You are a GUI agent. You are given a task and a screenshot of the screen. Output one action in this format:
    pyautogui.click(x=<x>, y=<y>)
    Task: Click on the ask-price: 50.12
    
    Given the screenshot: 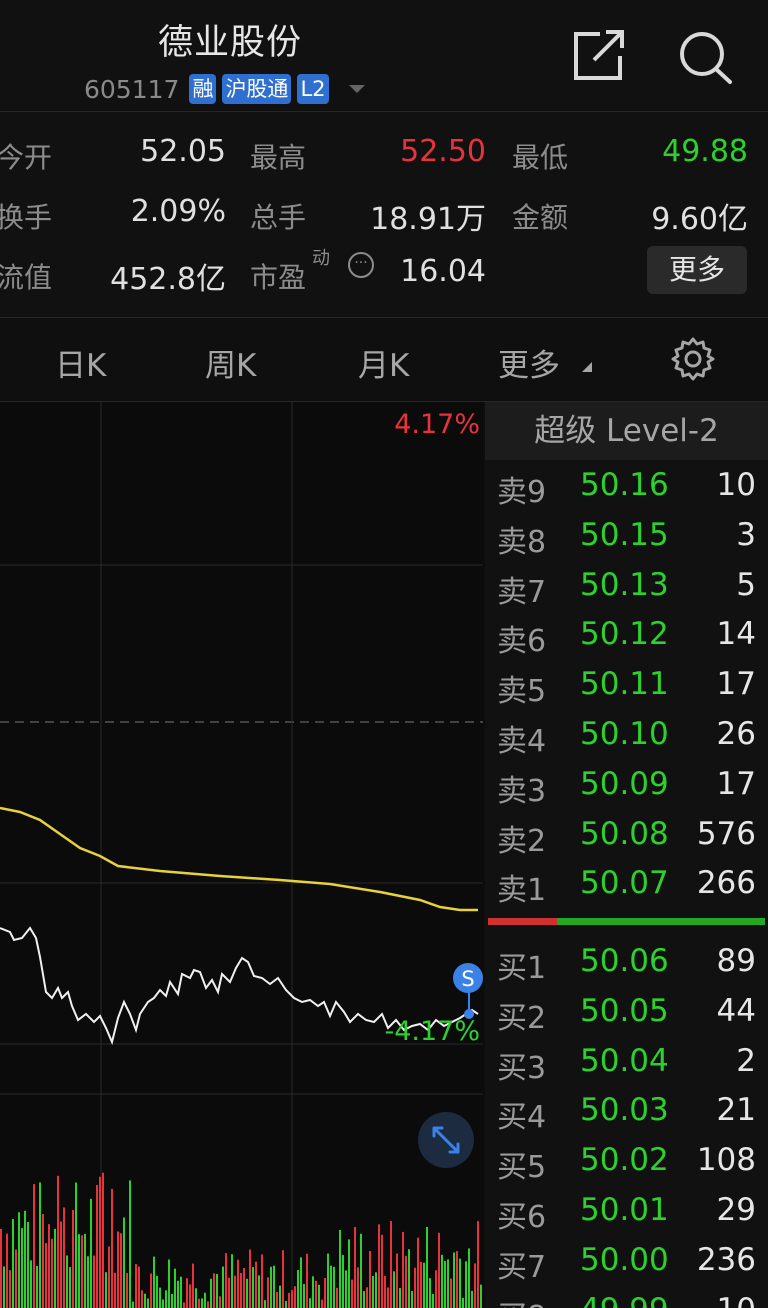 What is the action you would take?
    pyautogui.click(x=624, y=634)
    